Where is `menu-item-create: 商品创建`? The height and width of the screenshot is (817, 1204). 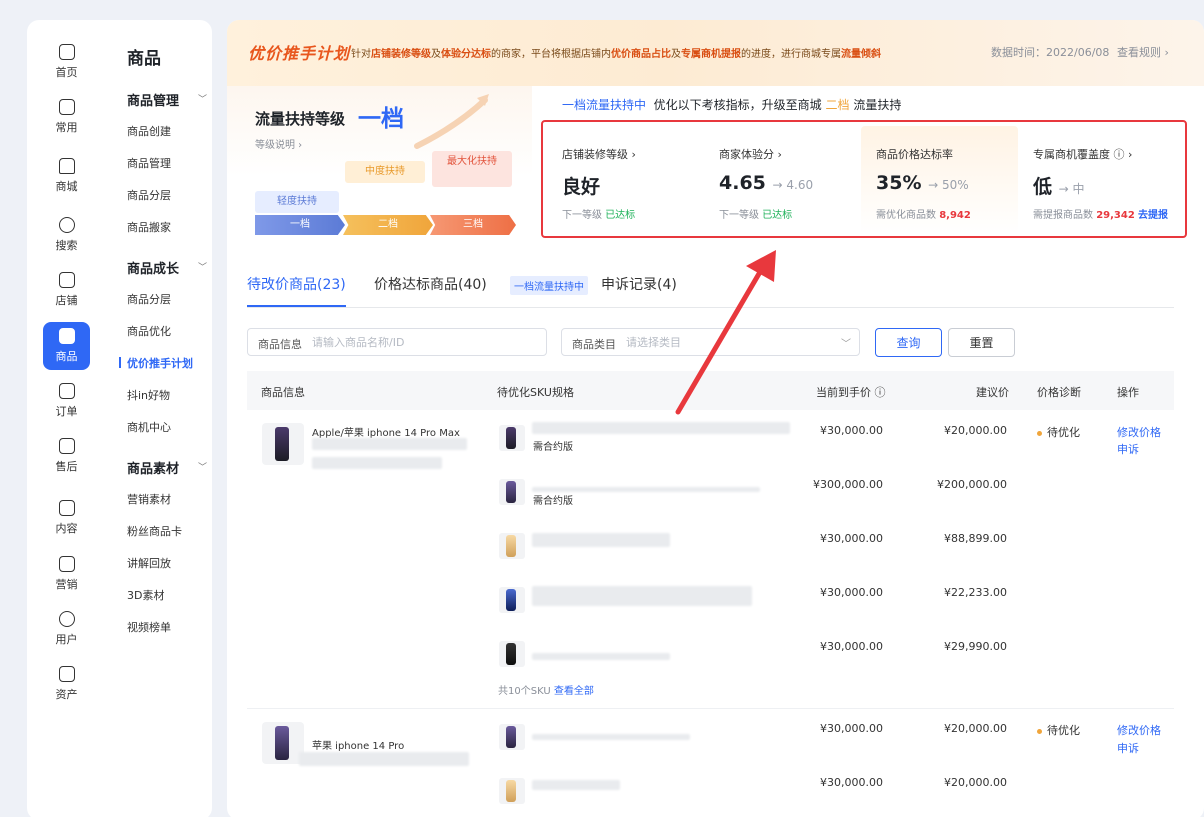 menu-item-create: 商品创建 is located at coordinates (149, 131).